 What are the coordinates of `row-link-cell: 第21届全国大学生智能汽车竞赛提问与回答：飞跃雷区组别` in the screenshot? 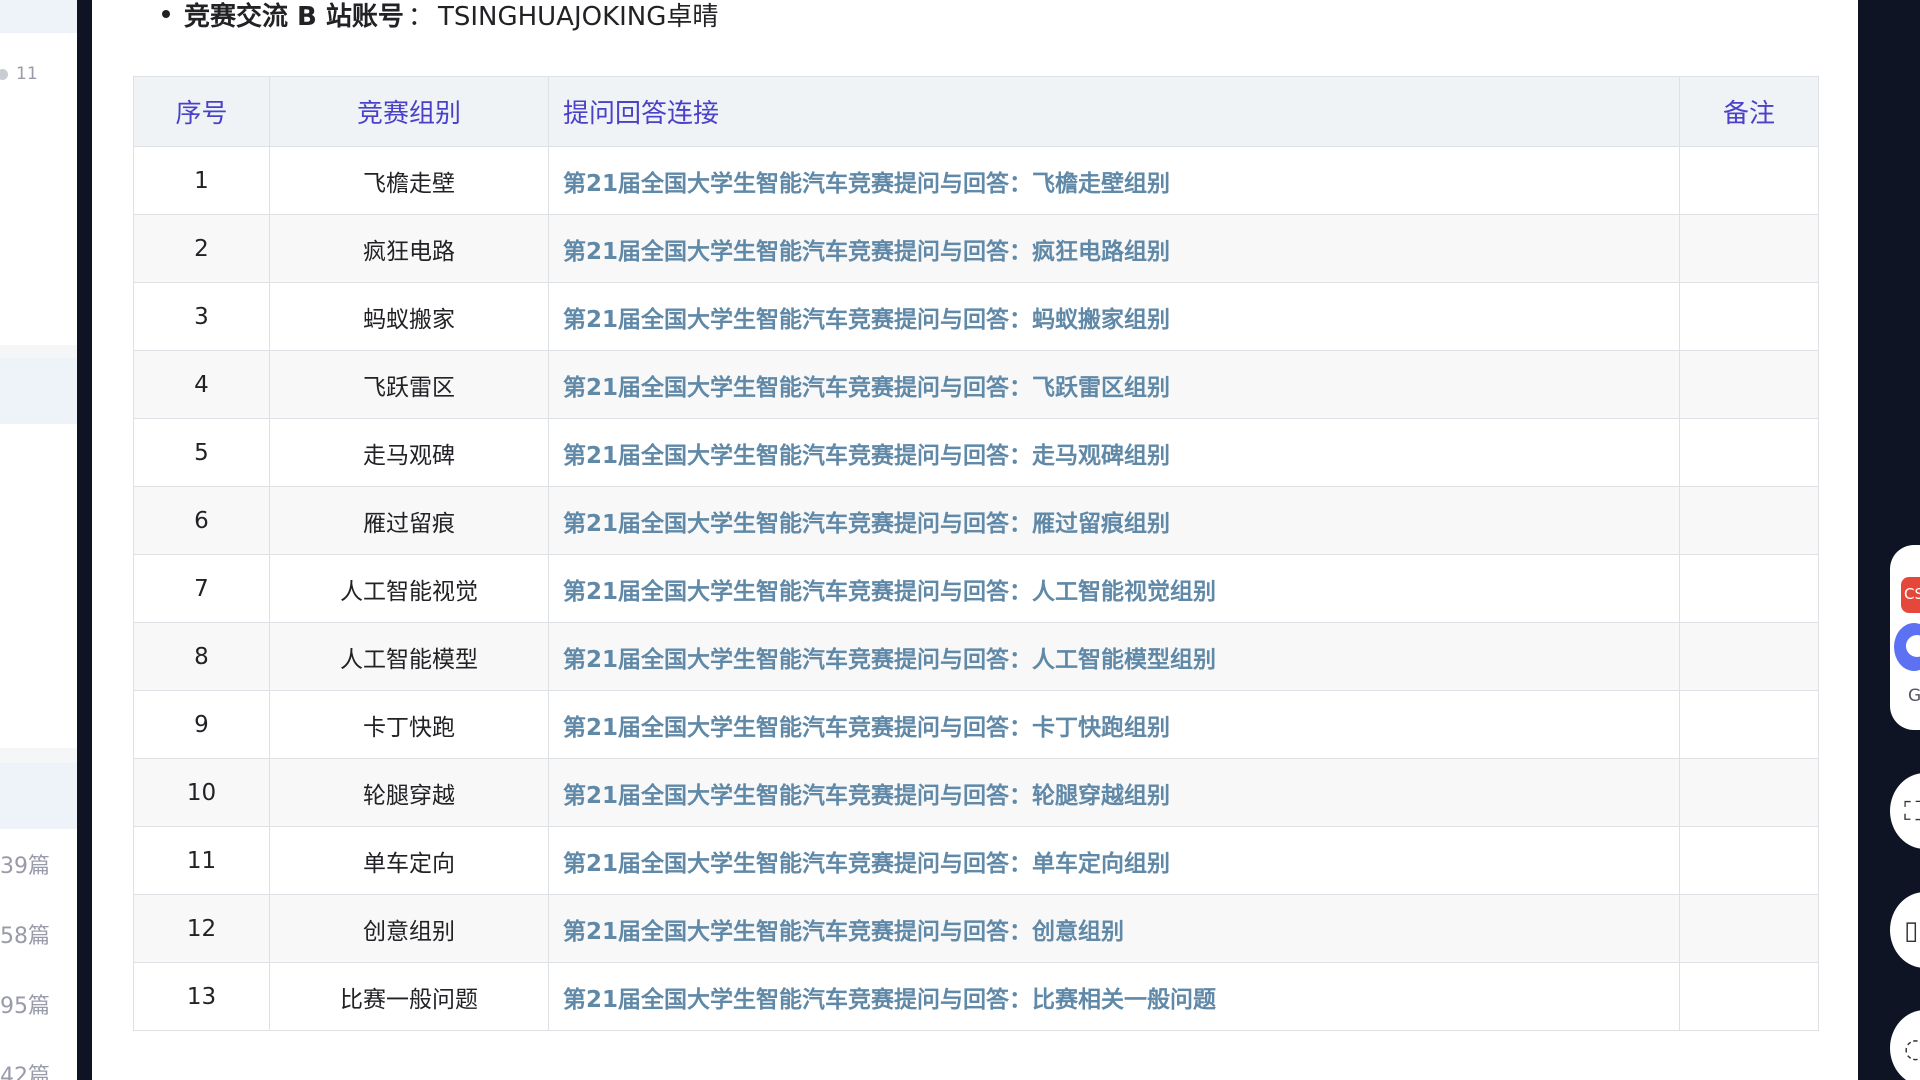 It's located at (1114, 384).